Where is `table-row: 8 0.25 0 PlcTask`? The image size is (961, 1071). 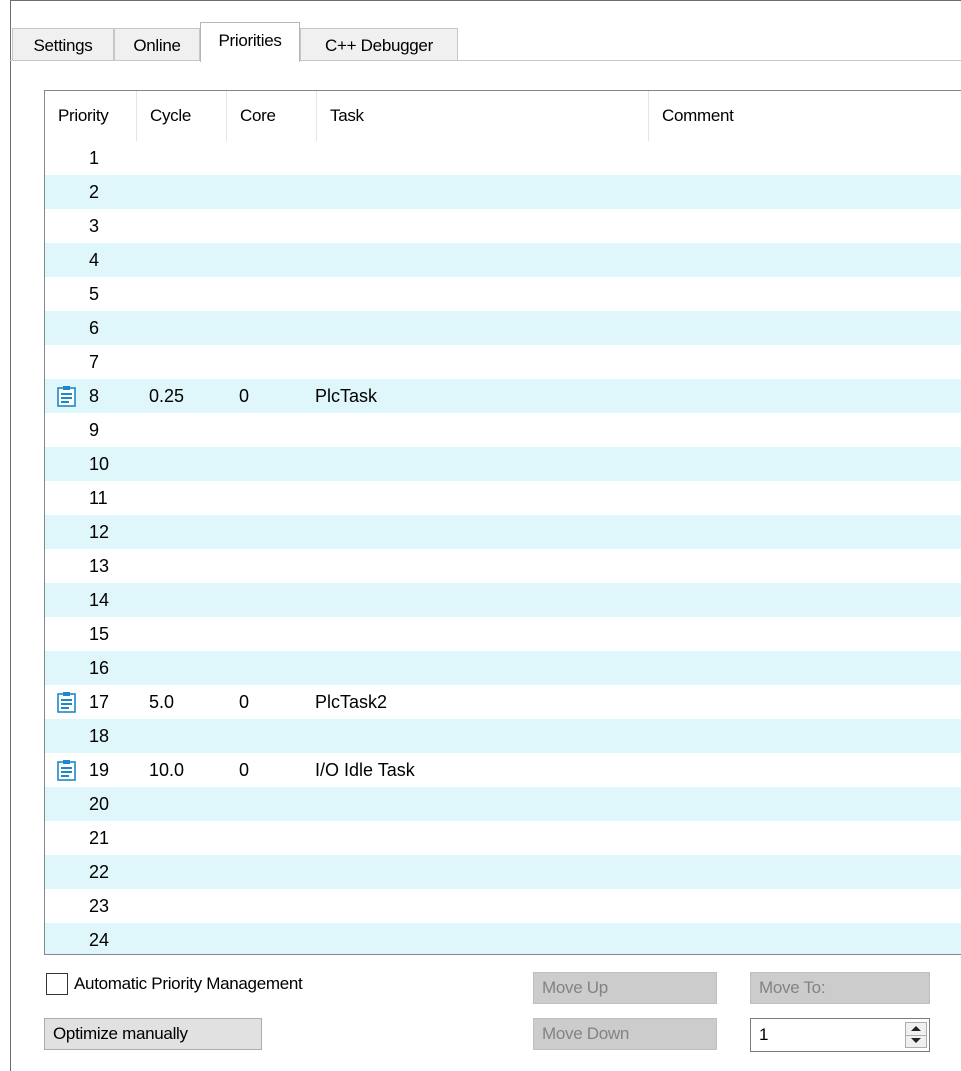
table-row: 8 0.25 0 PlcTask is located at coordinates (503, 396).